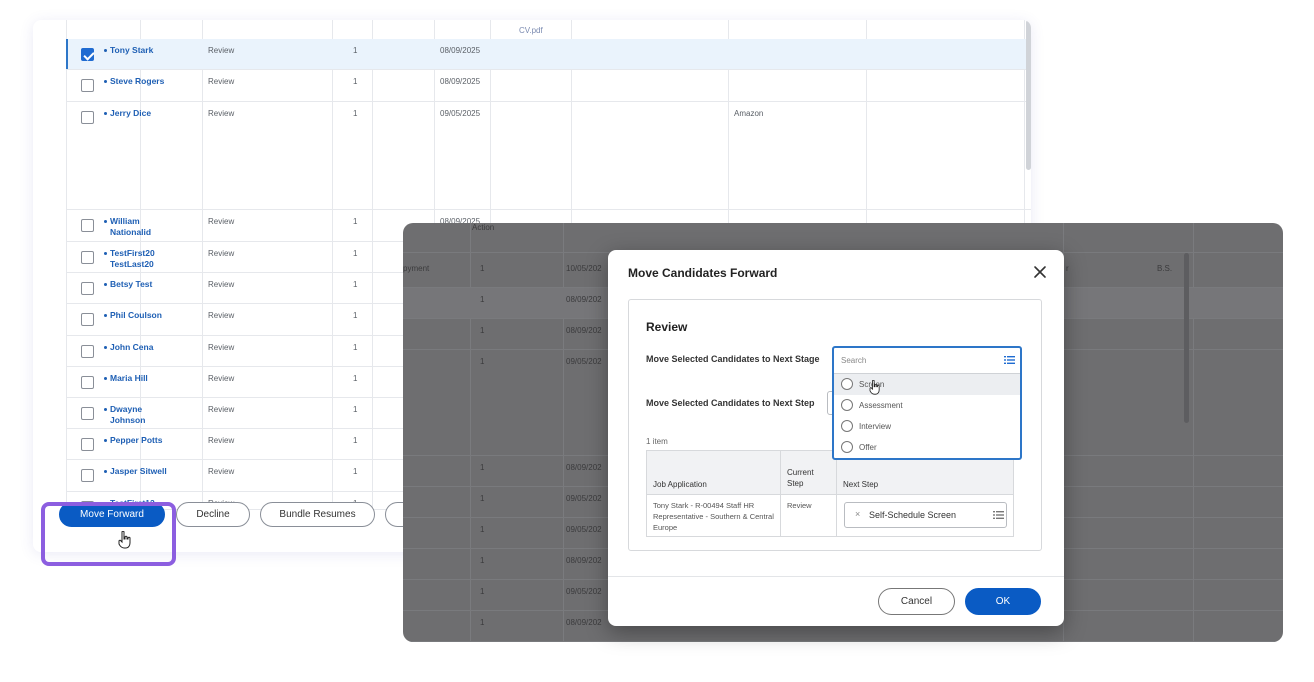  I want to click on option-label: Assessment, so click(881, 405).